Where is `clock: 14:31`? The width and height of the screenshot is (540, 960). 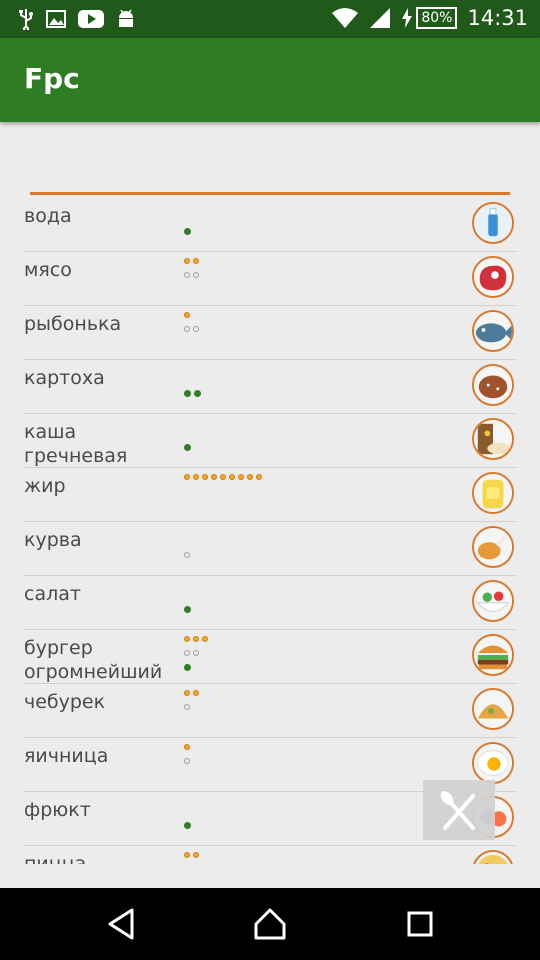
clock: 14:31 is located at coordinates (497, 18).